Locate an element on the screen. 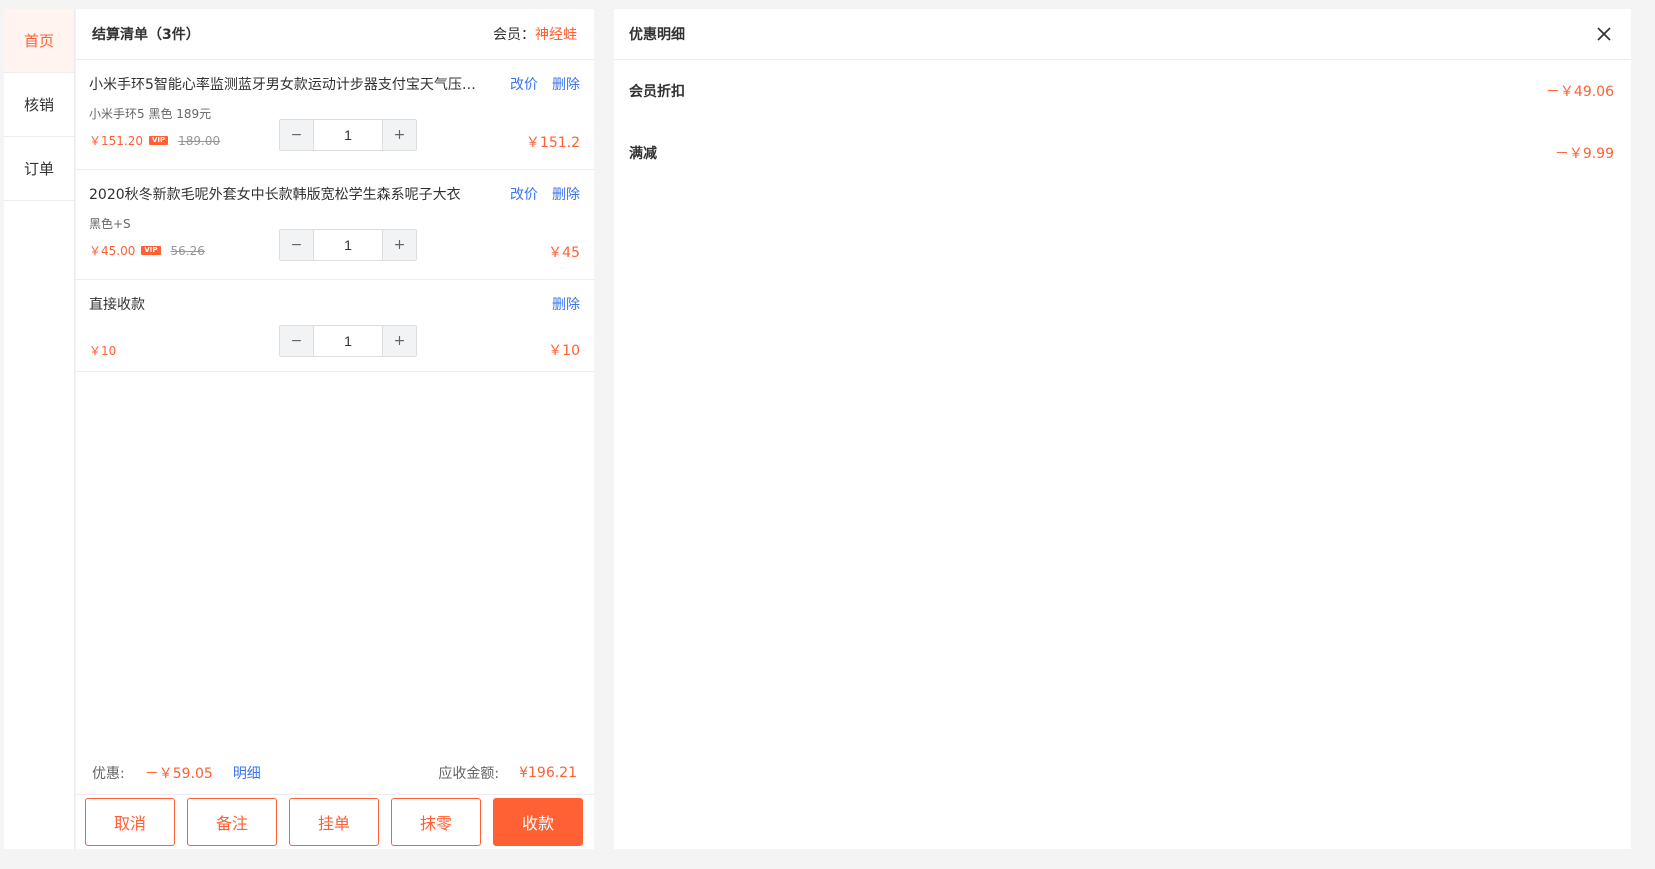 The width and height of the screenshot is (1655, 869). item-price-line: ￥151.20 VIP 189.00 is located at coordinates (154, 140).